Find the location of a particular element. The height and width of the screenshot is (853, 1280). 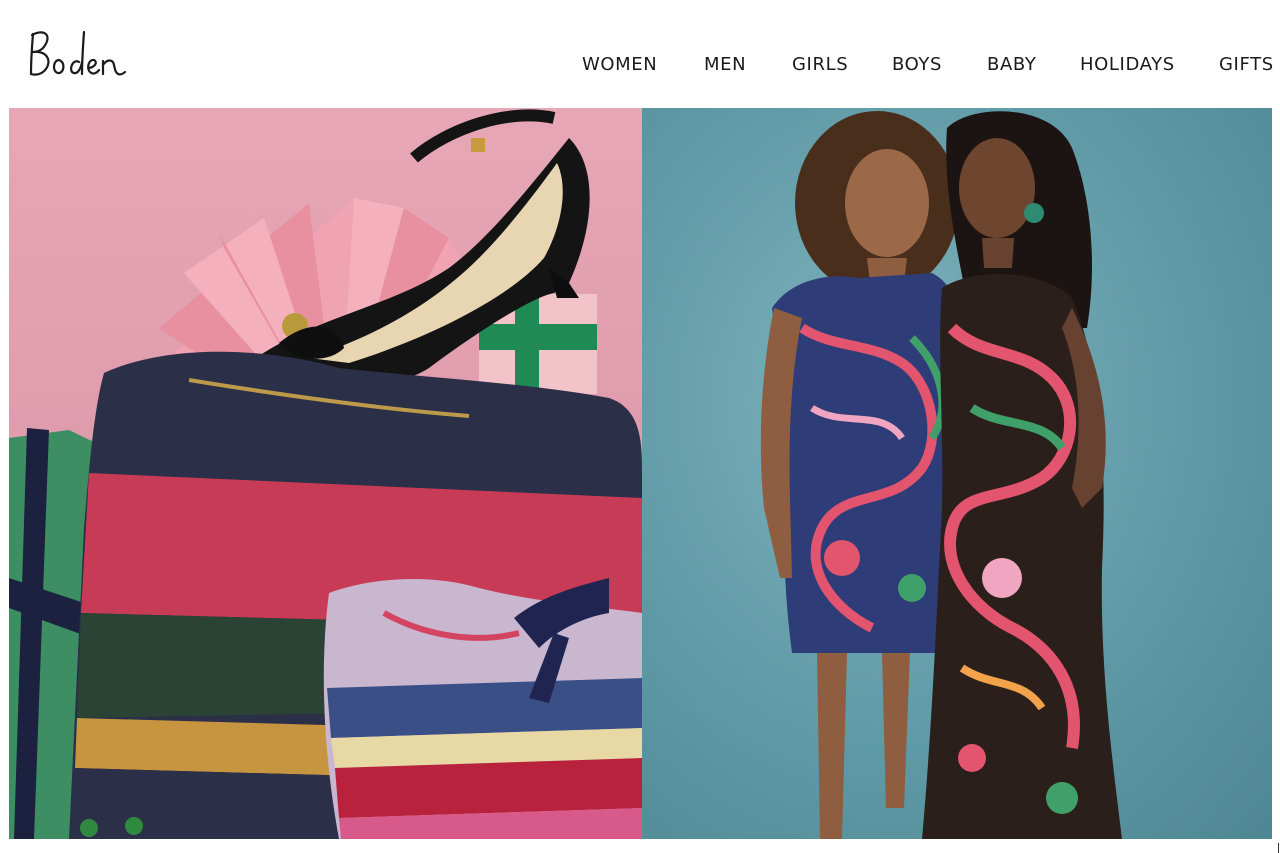

nav-item-baby: BABY is located at coordinates (1011, 65).